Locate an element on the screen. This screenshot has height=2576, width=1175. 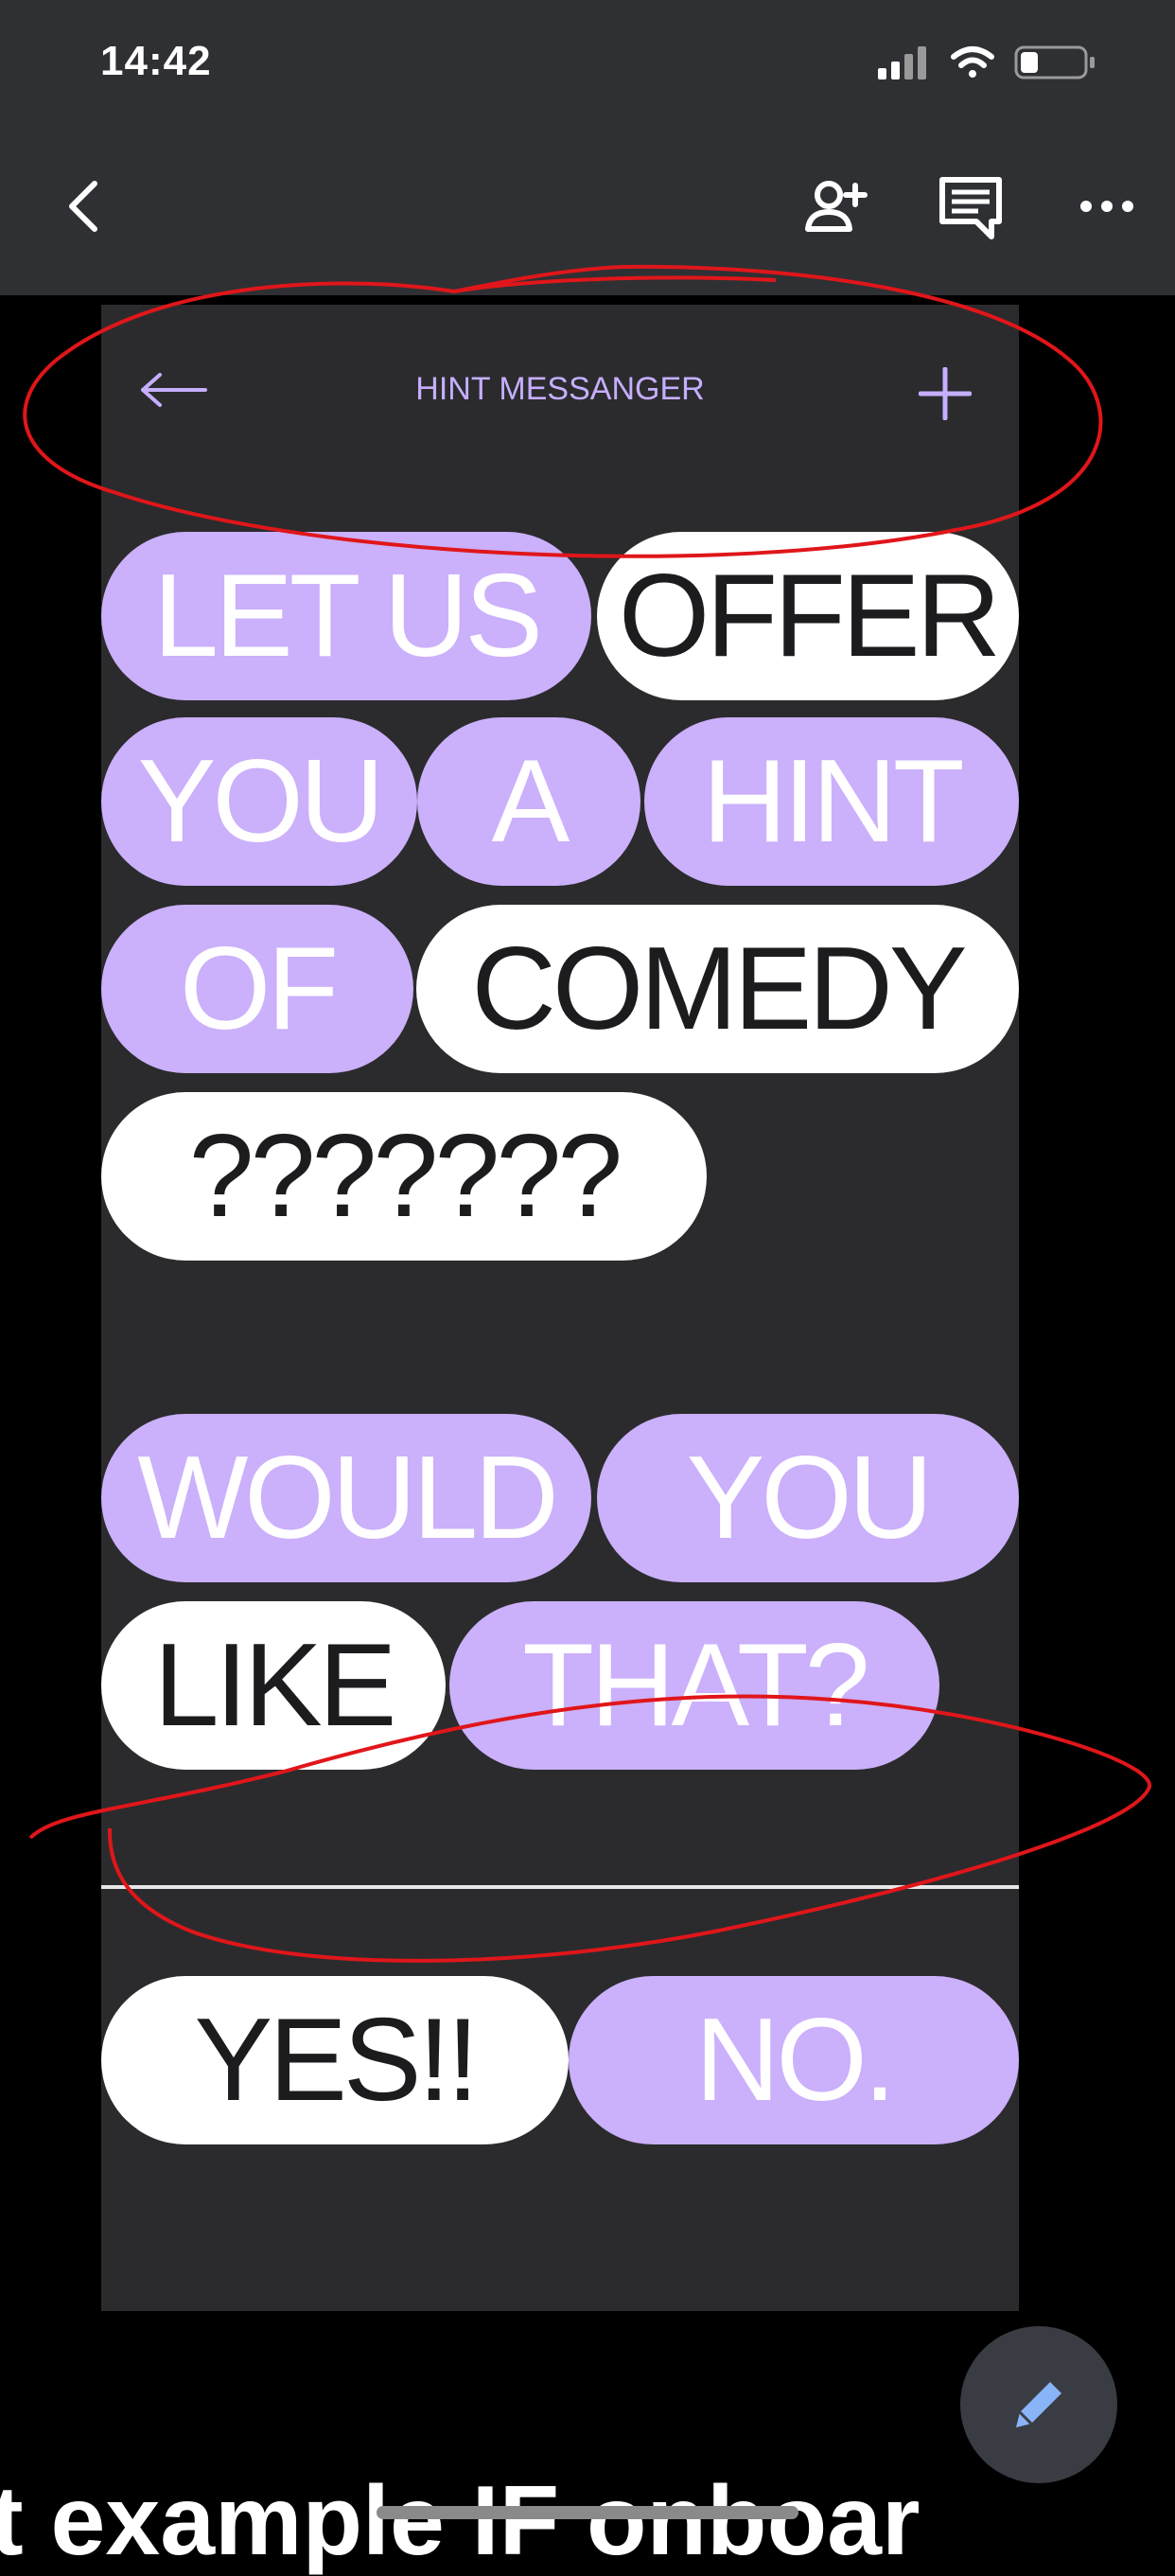
wifi-icon is located at coordinates (973, 62).